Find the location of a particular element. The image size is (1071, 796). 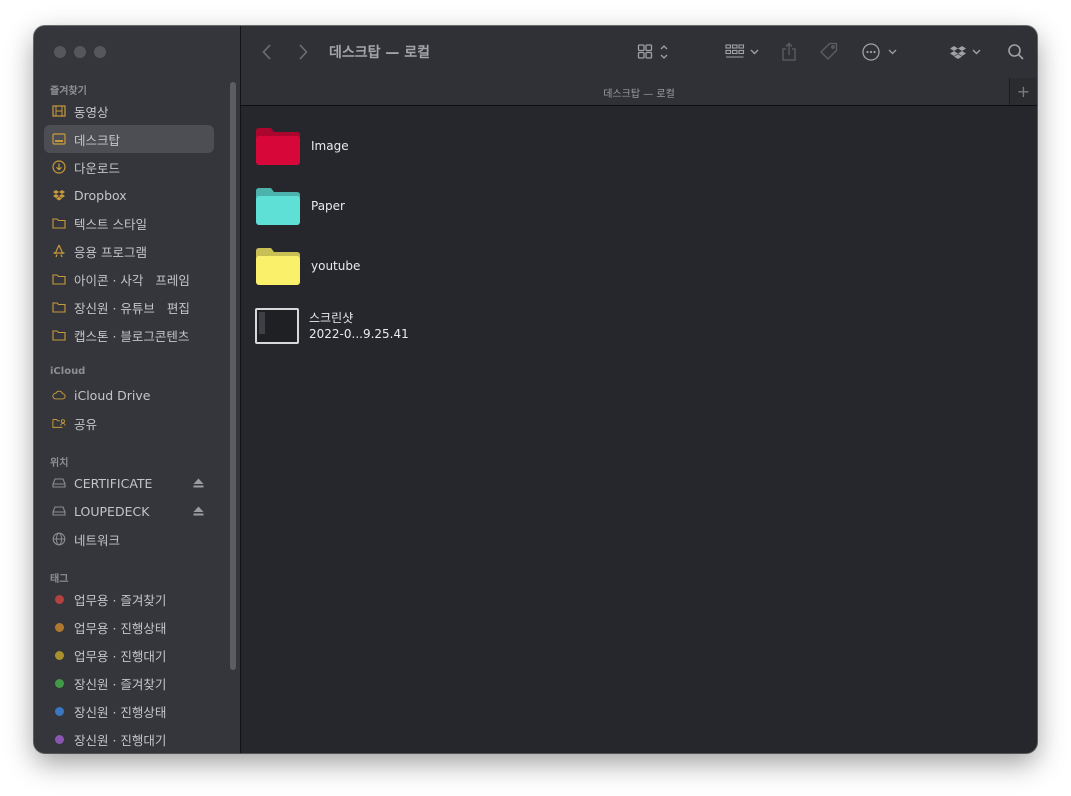

shared-folder-icon is located at coordinates (59, 423).